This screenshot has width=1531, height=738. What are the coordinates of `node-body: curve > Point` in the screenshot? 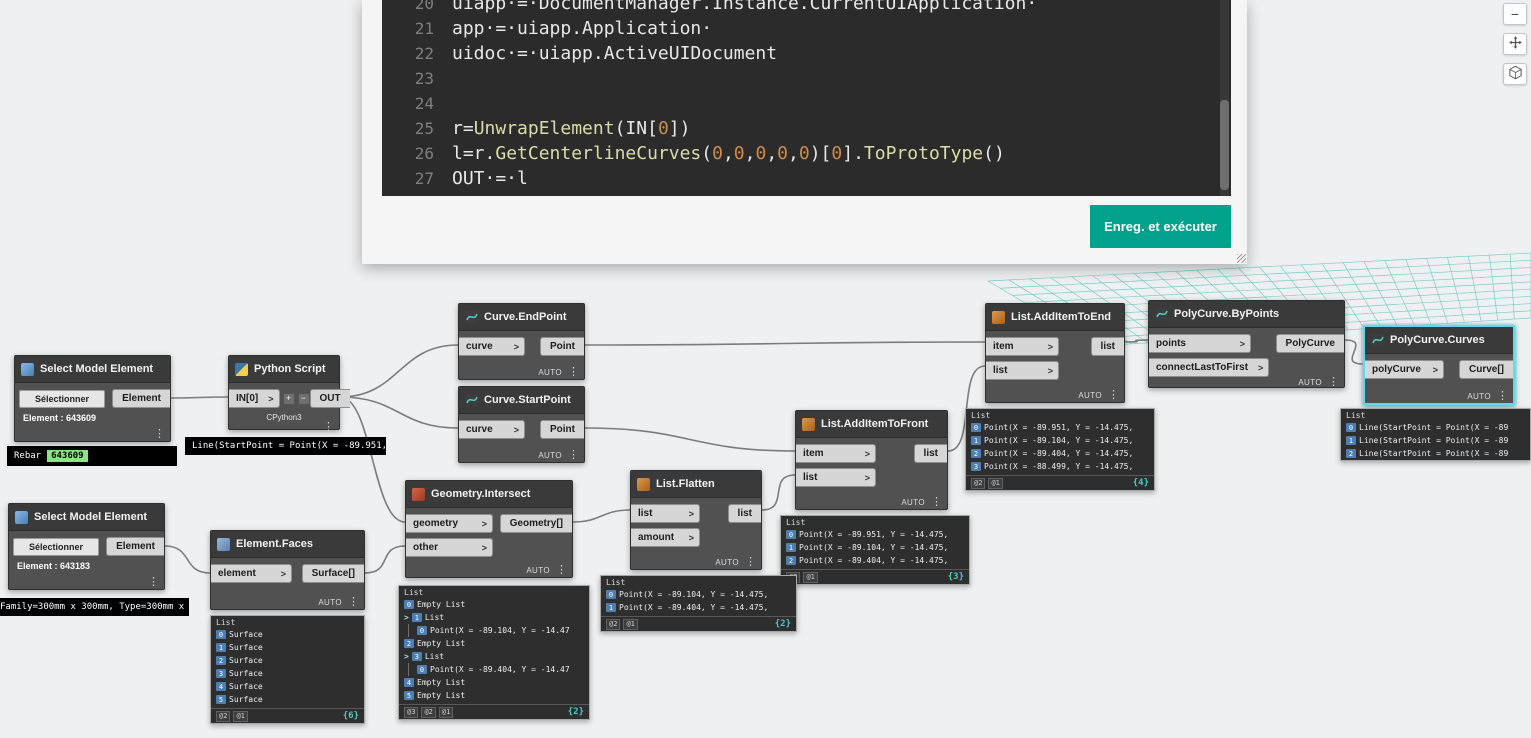 It's located at (521, 349).